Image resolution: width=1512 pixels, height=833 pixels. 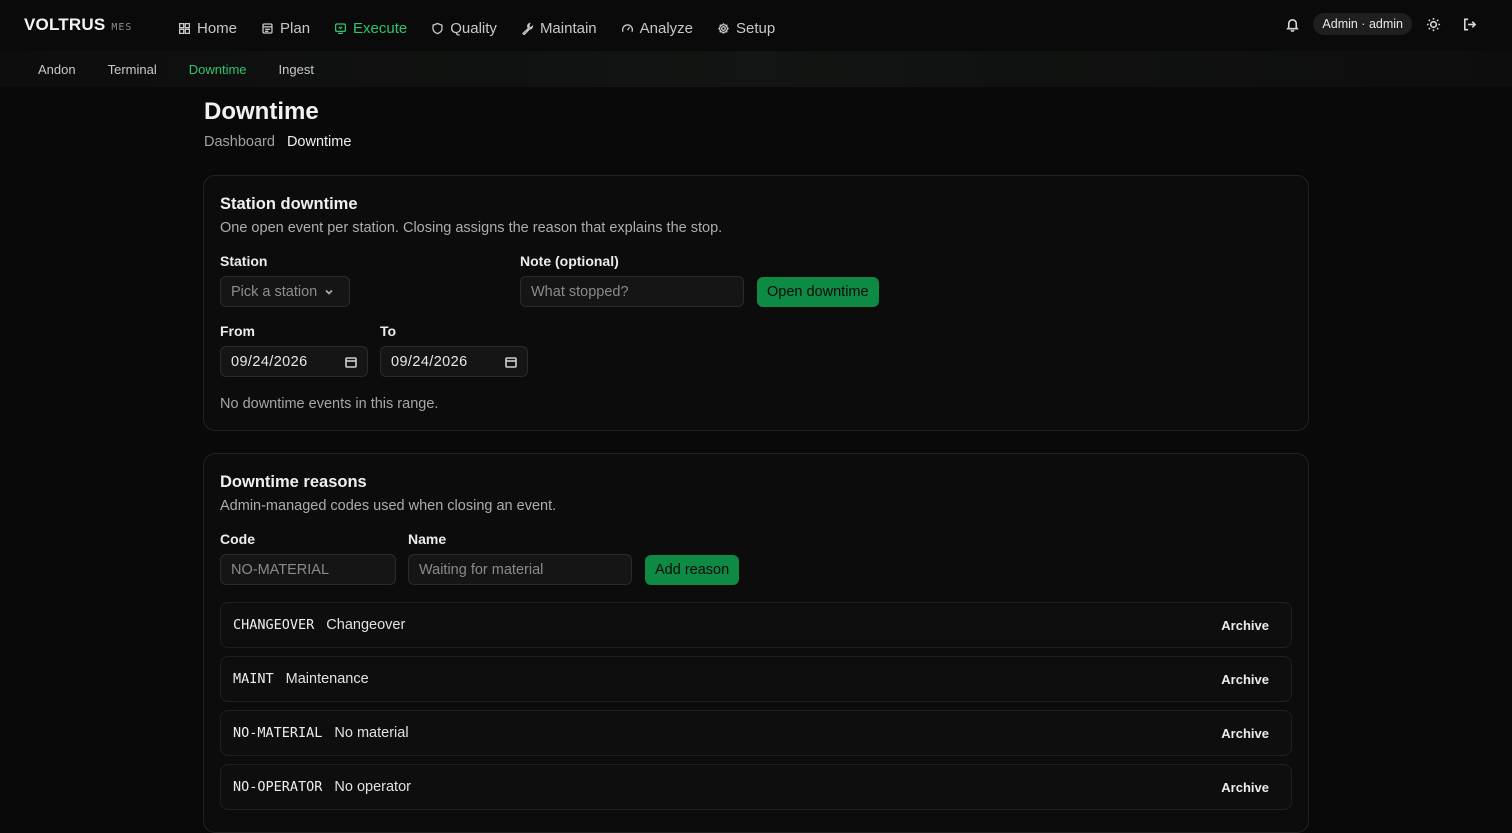 I want to click on station-card-title: Station downtime, so click(x=289, y=204).